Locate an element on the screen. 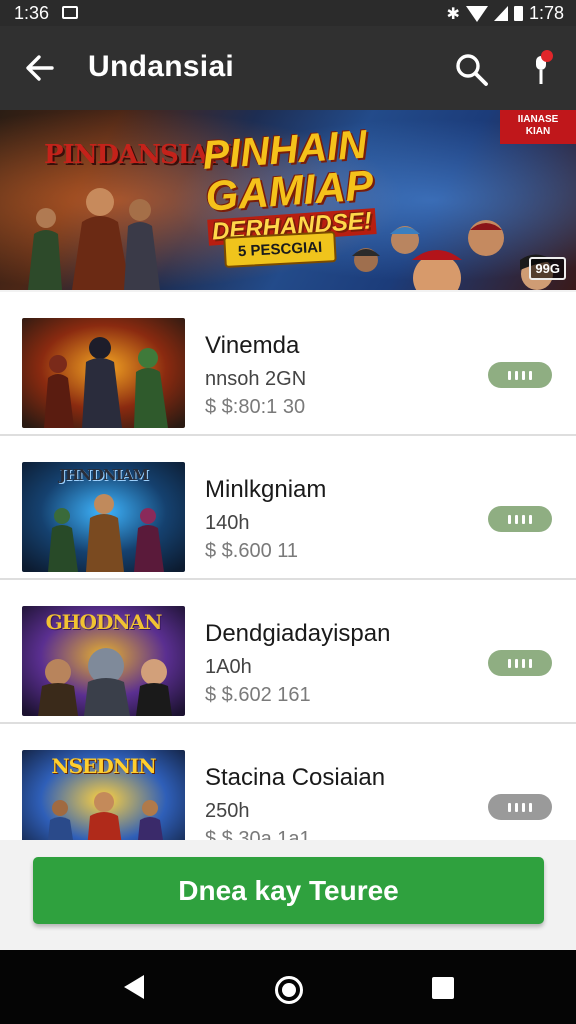  wifi-icon is located at coordinates (476, 13).